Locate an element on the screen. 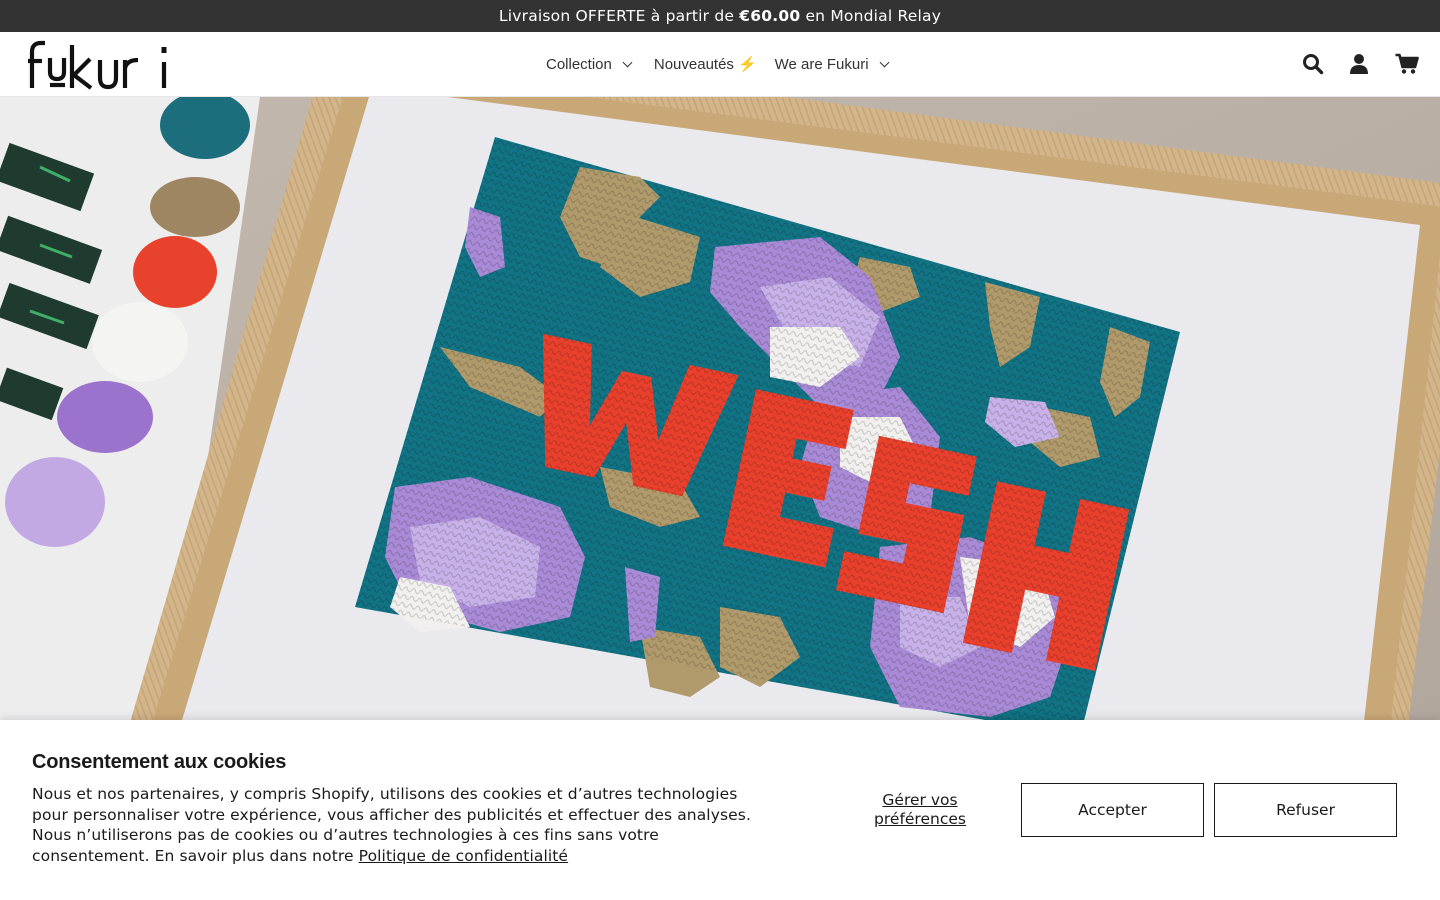  account-icon is located at coordinates (1359, 64).